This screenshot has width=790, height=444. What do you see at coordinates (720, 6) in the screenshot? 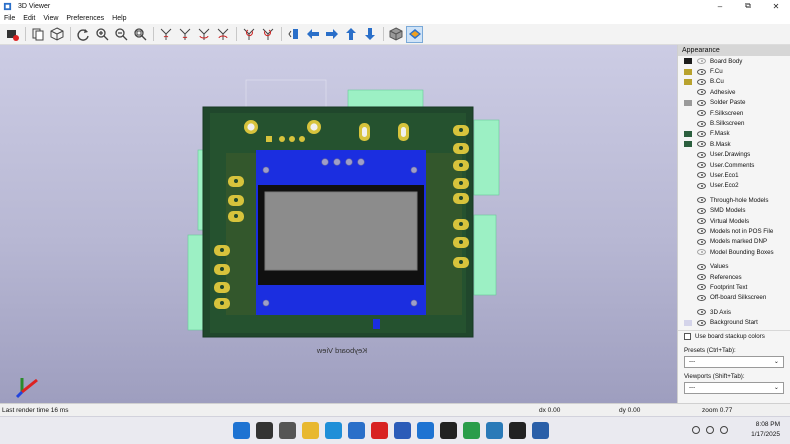
I see `minimize-button: –` at bounding box center [720, 6].